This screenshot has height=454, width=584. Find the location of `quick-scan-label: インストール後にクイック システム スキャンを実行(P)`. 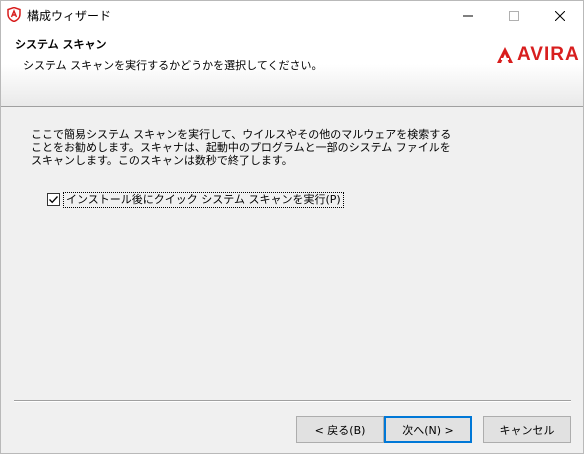

quick-scan-label: インストール後にクイック システム スキャンを実行(P) is located at coordinates (203, 199).